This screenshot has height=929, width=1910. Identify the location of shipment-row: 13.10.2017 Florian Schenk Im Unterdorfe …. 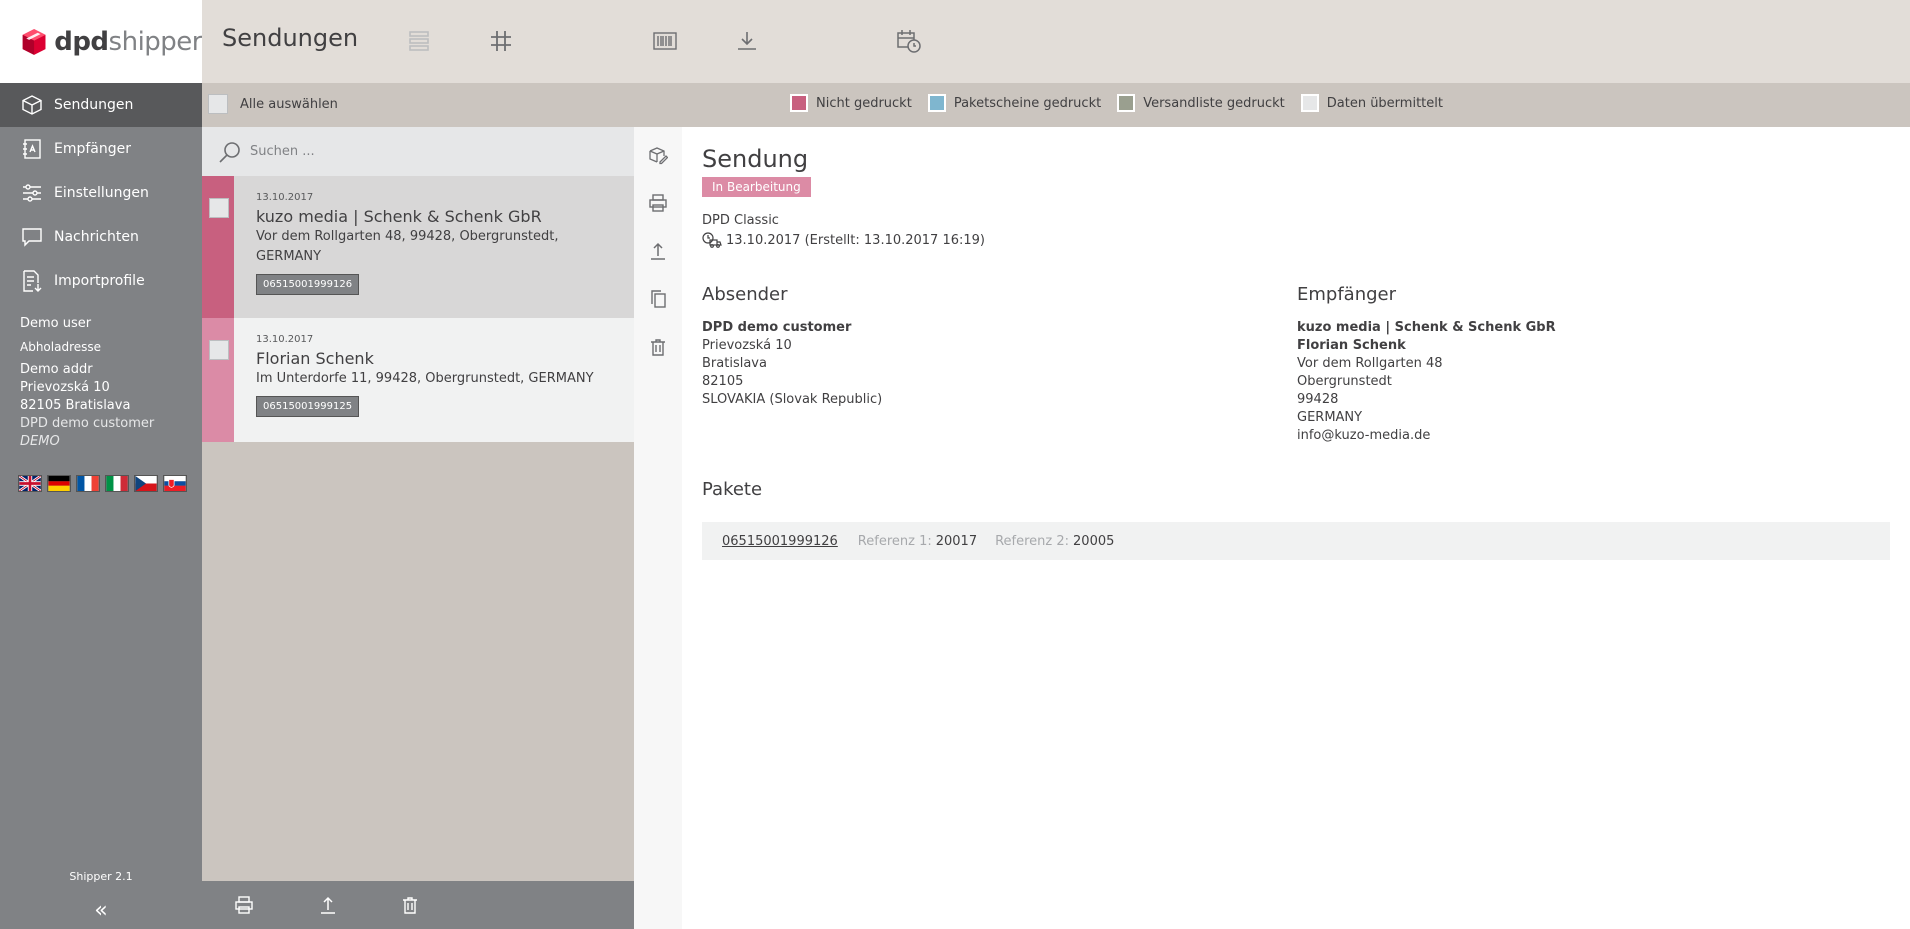
(418, 380).